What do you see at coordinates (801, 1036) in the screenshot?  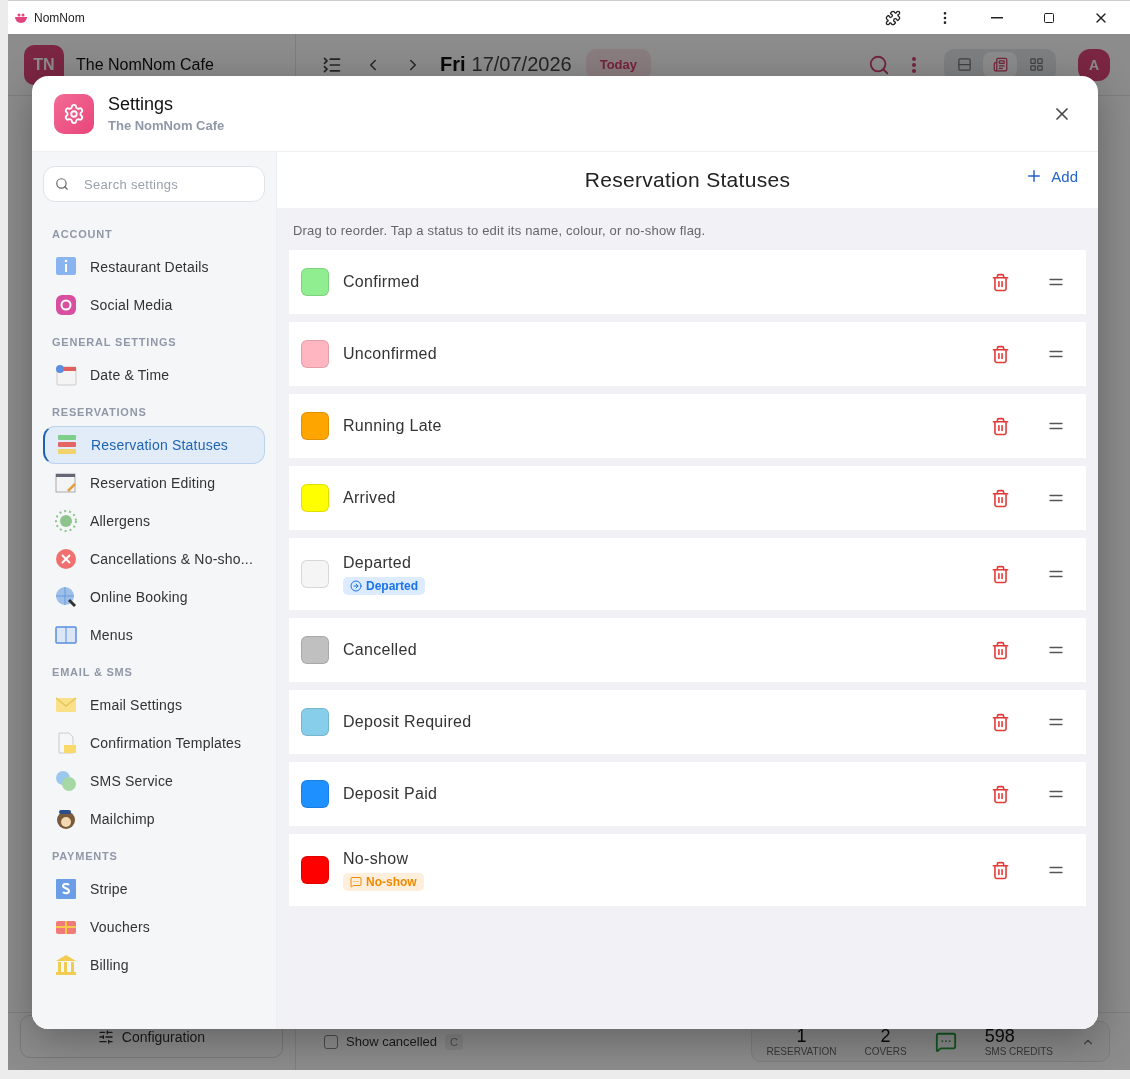 I see `stat-value: 1` at bounding box center [801, 1036].